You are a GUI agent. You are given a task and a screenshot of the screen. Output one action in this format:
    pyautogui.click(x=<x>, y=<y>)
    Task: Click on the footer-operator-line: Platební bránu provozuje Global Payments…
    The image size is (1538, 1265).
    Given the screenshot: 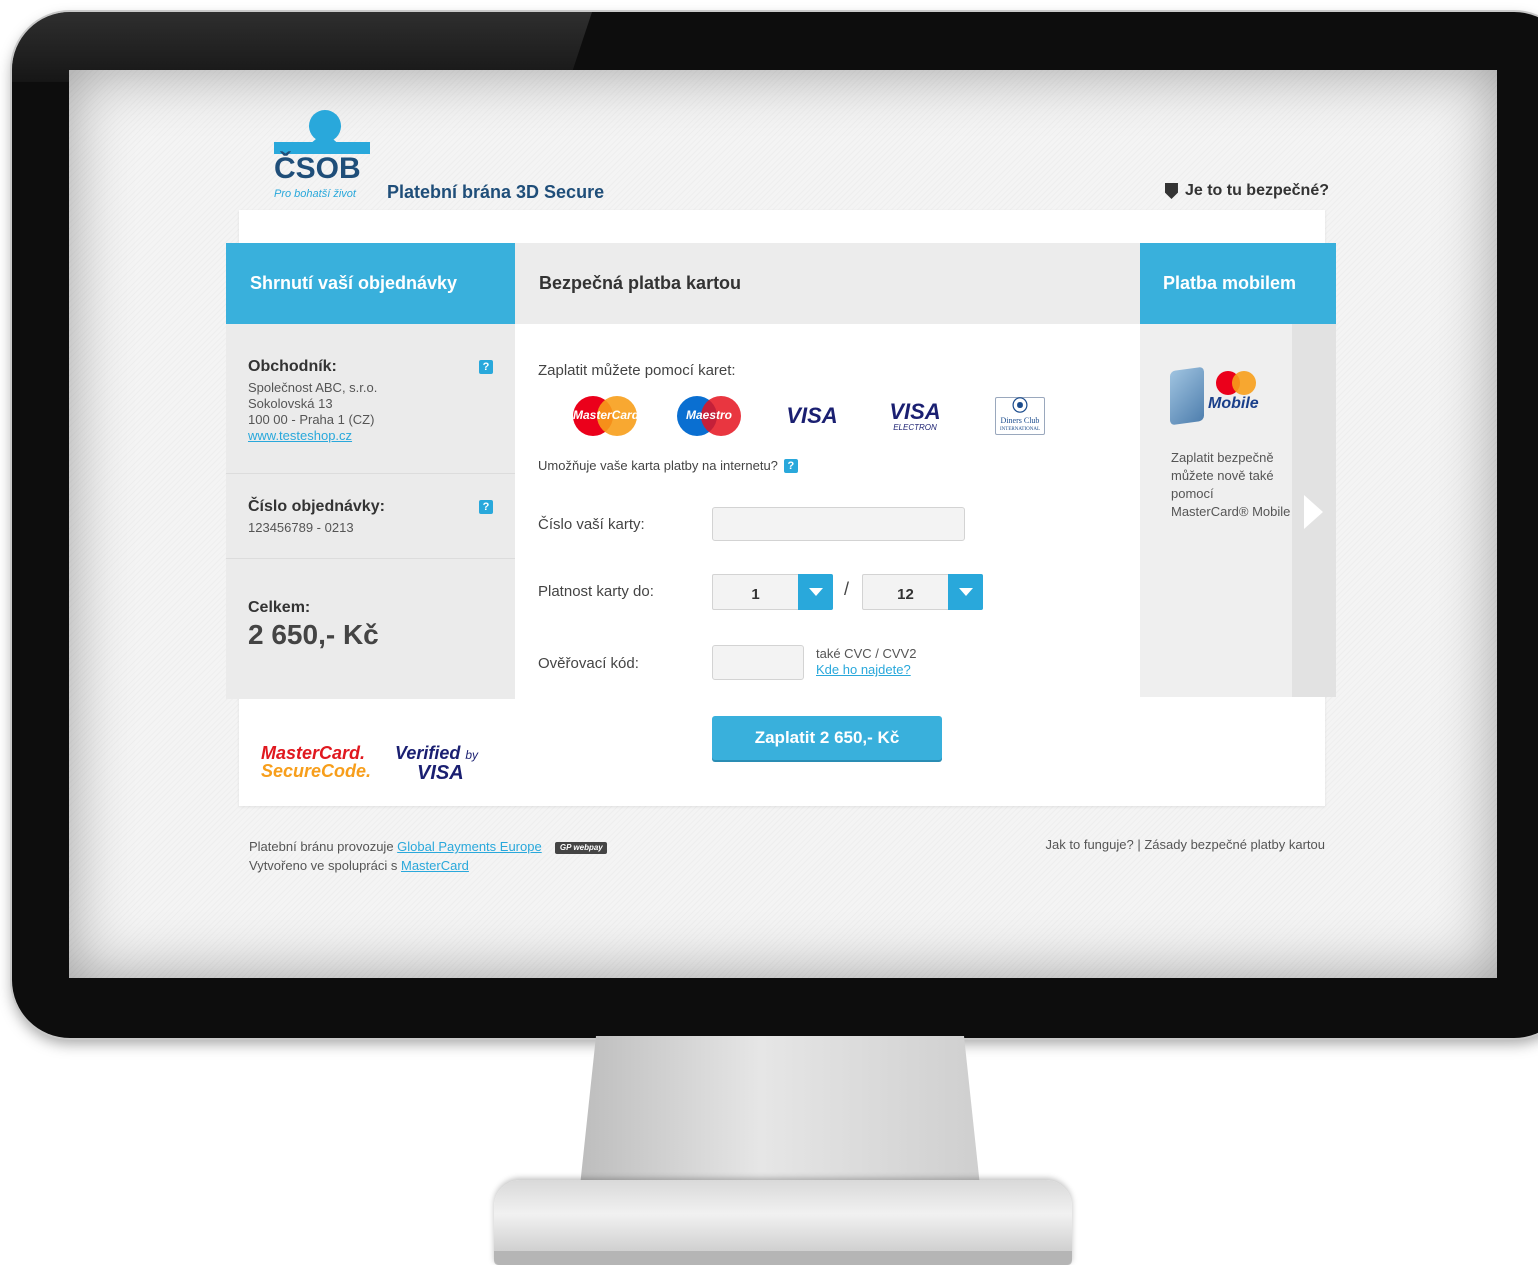 What is the action you would take?
    pyautogui.click(x=428, y=846)
    